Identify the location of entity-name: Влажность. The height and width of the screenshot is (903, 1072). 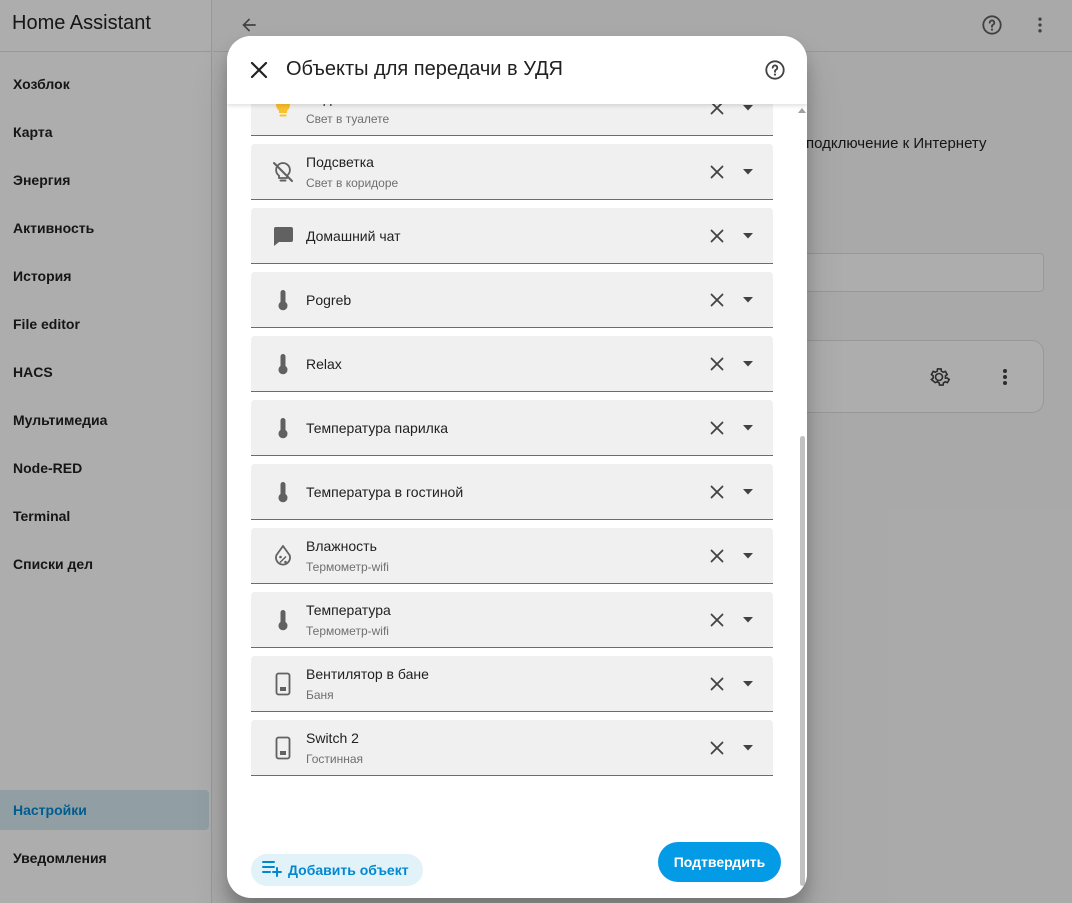
(341, 545).